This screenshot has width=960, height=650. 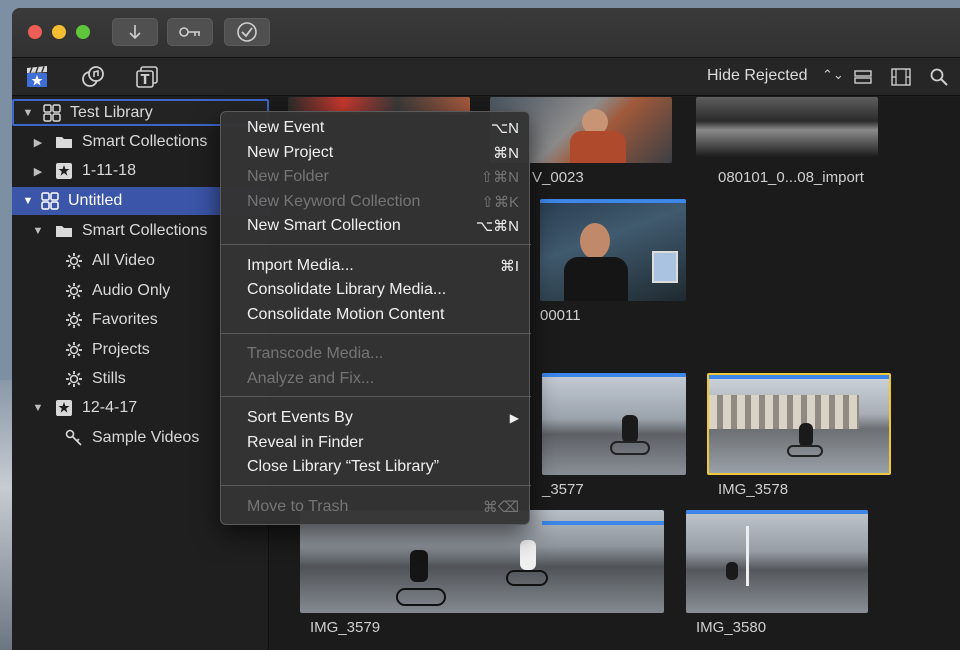 What do you see at coordinates (863, 77) in the screenshot?
I see `clip-appearance-icon` at bounding box center [863, 77].